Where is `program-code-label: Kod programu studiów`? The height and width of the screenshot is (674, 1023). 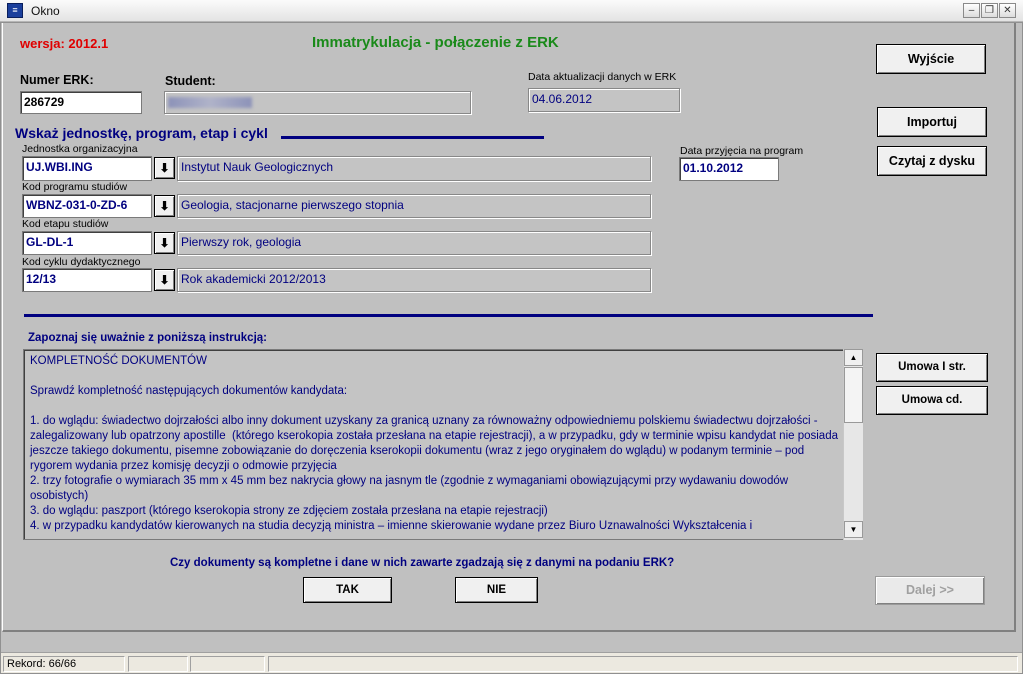
program-code-label: Kod programu studiów is located at coordinates (75, 187).